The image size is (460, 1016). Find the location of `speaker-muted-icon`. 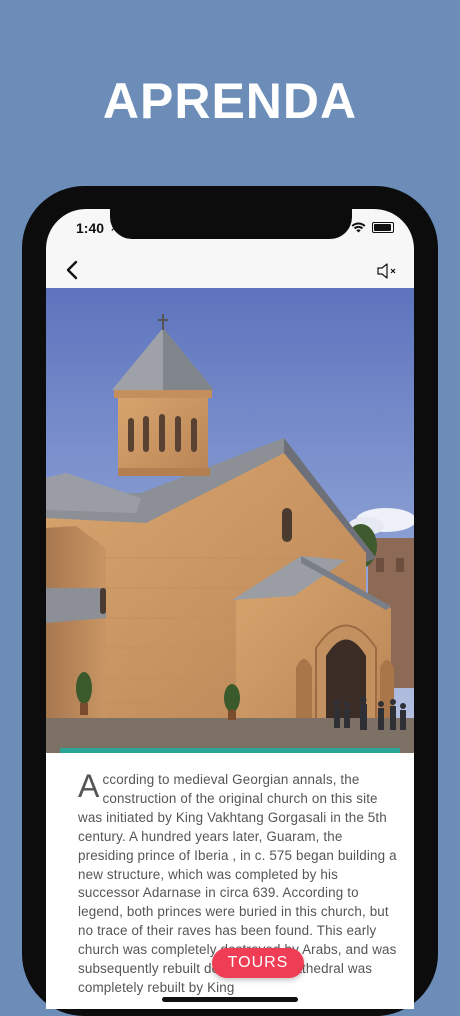

speaker-muted-icon is located at coordinates (387, 271).